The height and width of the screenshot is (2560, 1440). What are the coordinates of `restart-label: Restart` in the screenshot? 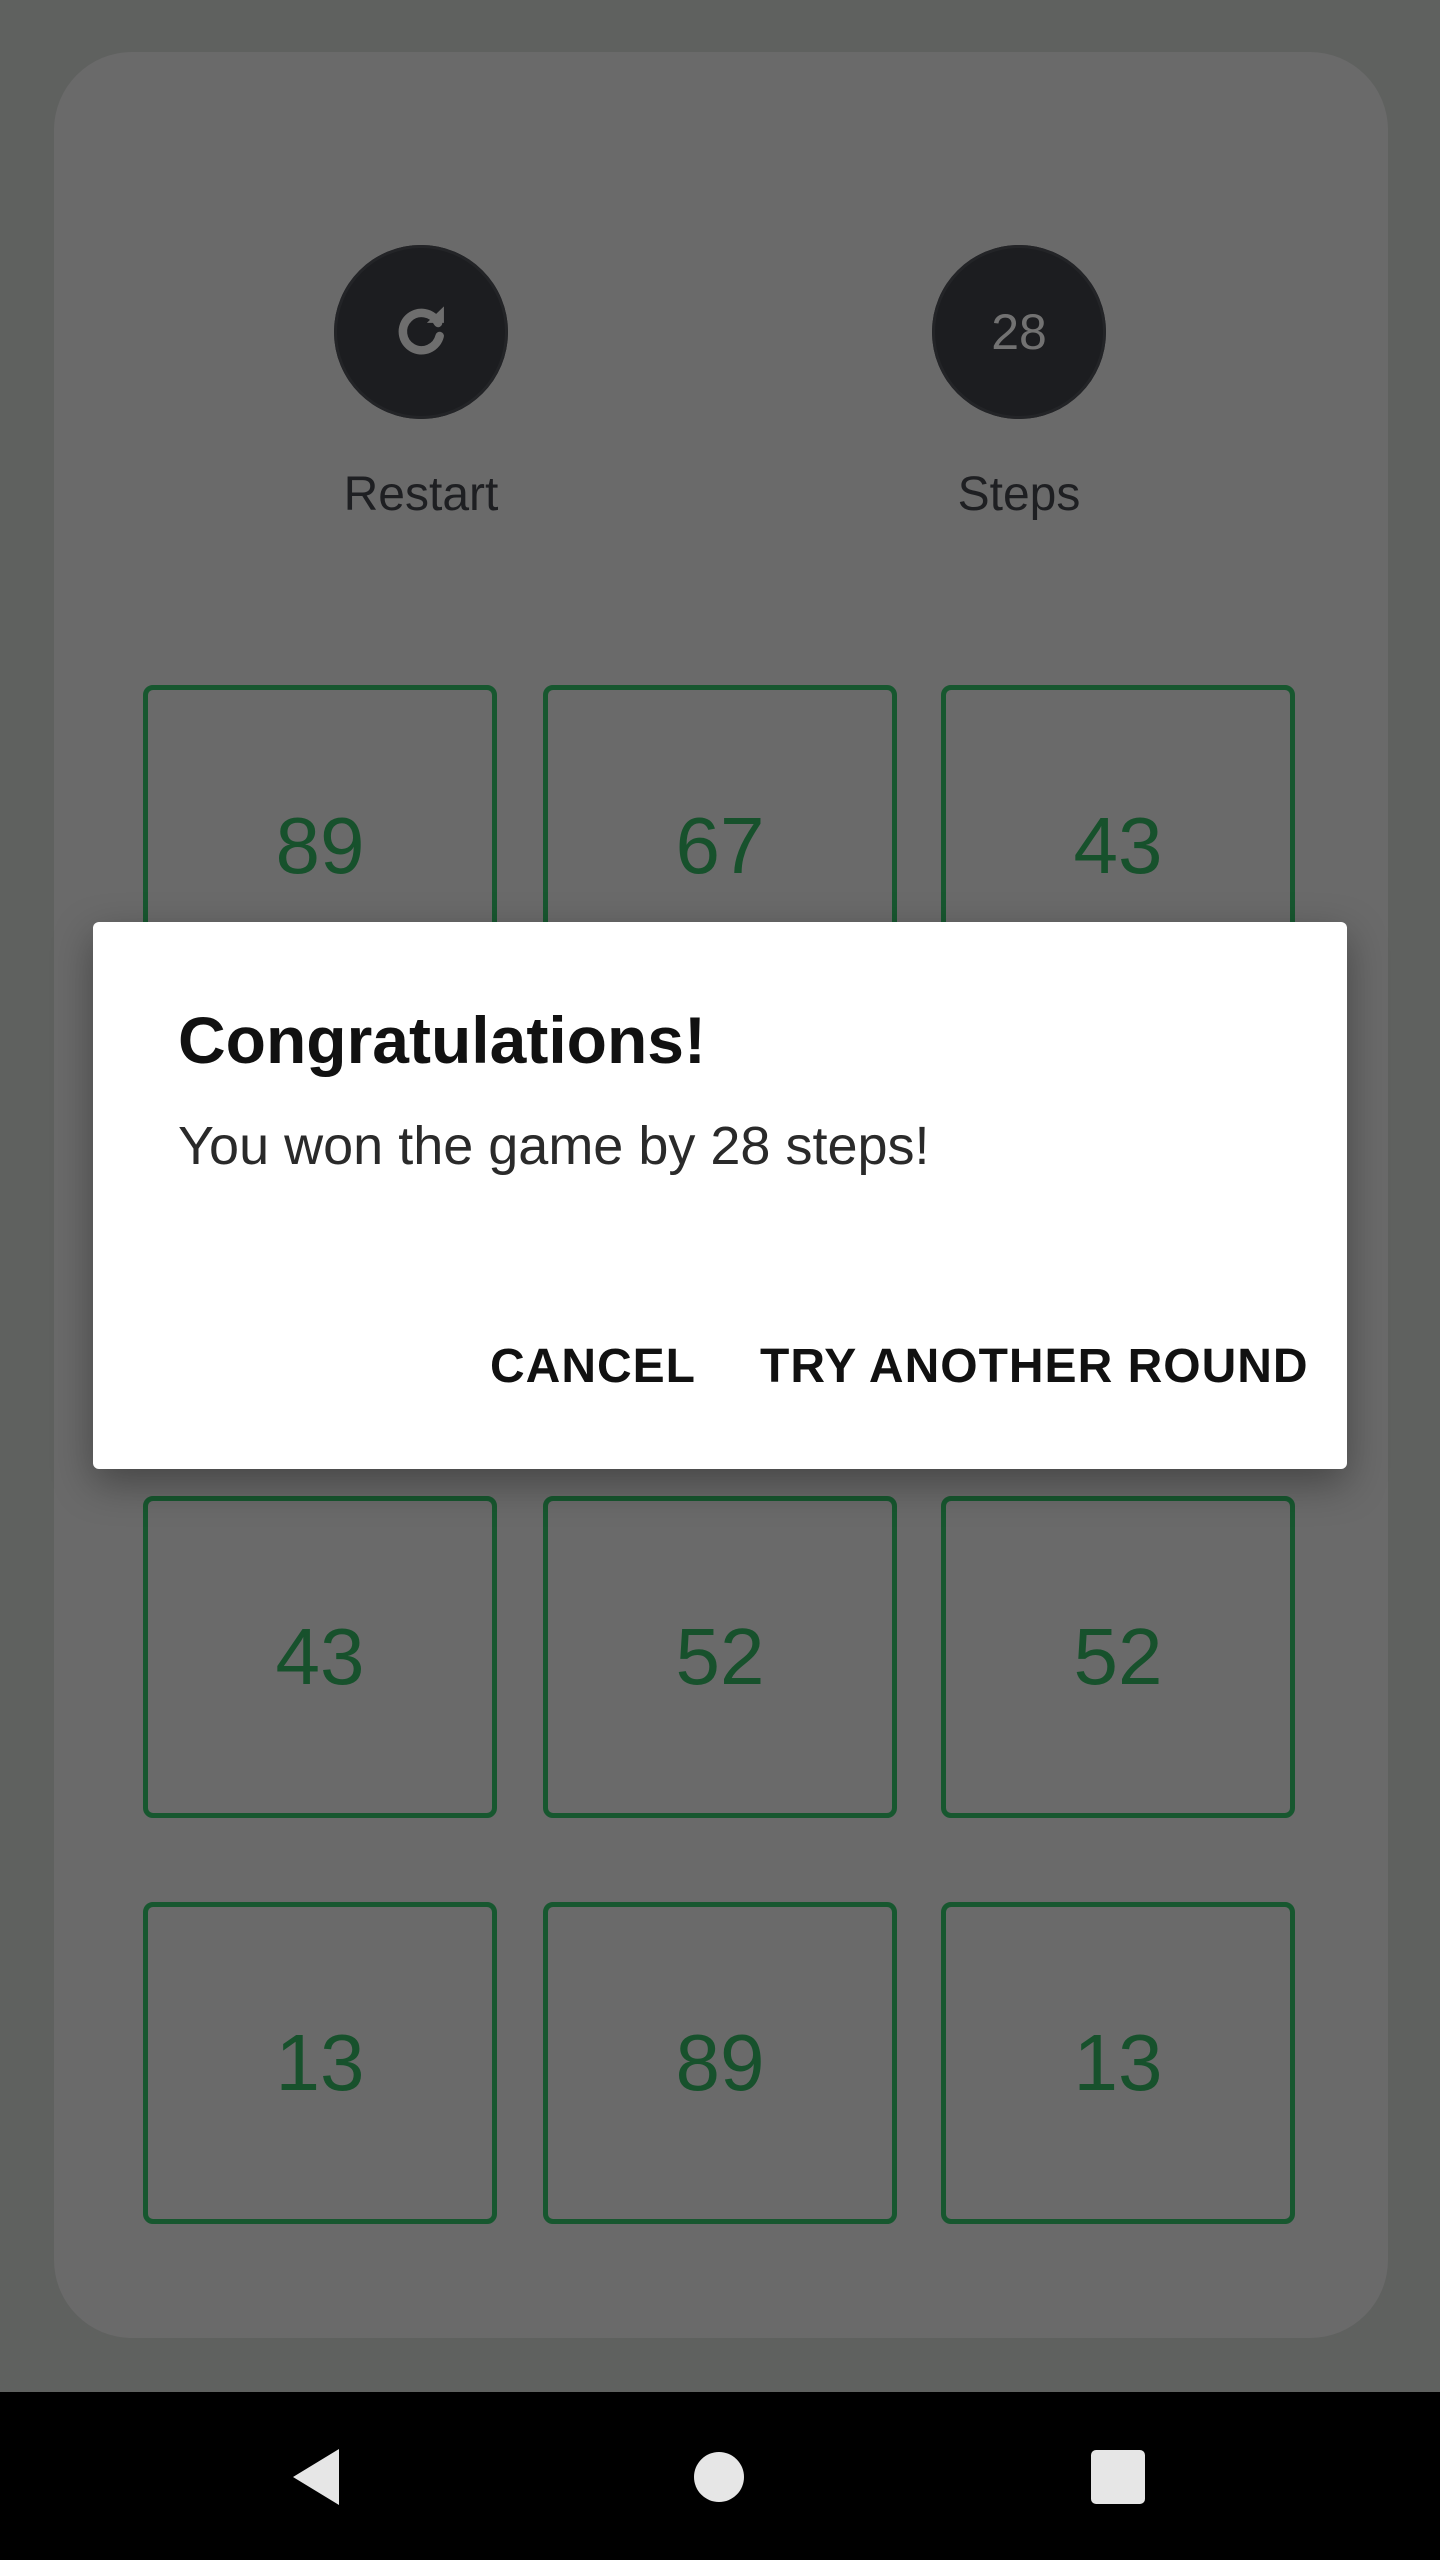 It's located at (421, 494).